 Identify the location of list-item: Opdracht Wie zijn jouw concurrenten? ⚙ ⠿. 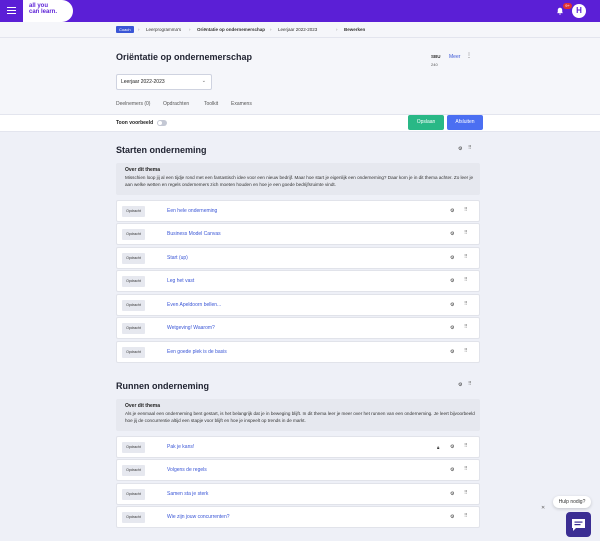
(298, 517).